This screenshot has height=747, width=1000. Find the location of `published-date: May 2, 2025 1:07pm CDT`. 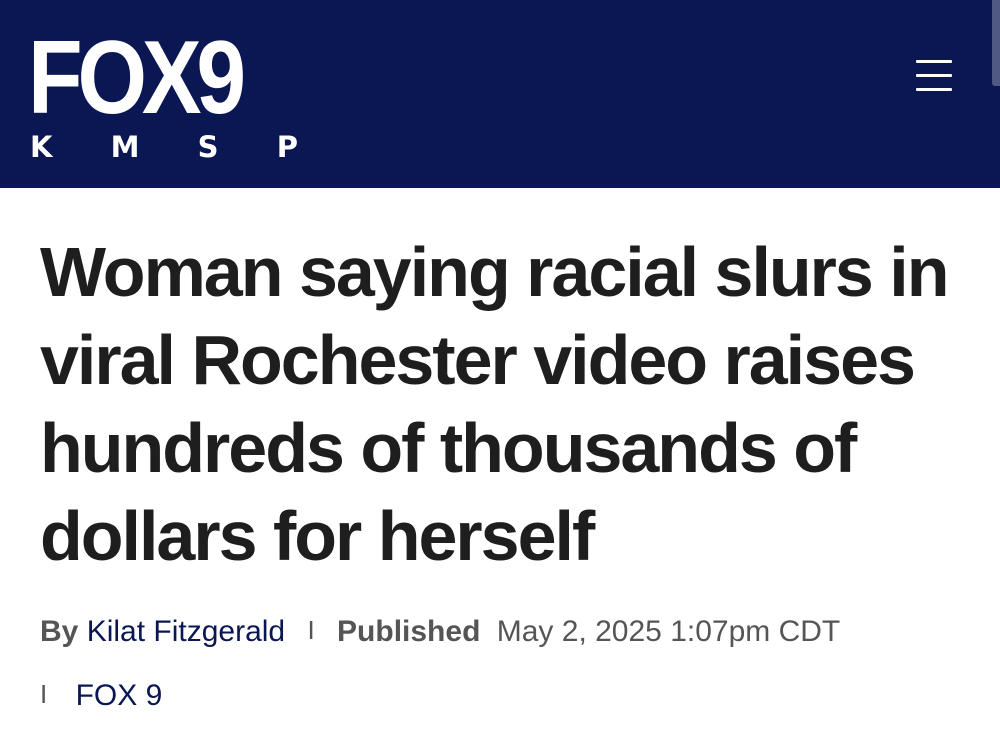

published-date: May 2, 2025 1:07pm CDT is located at coordinates (668, 631).